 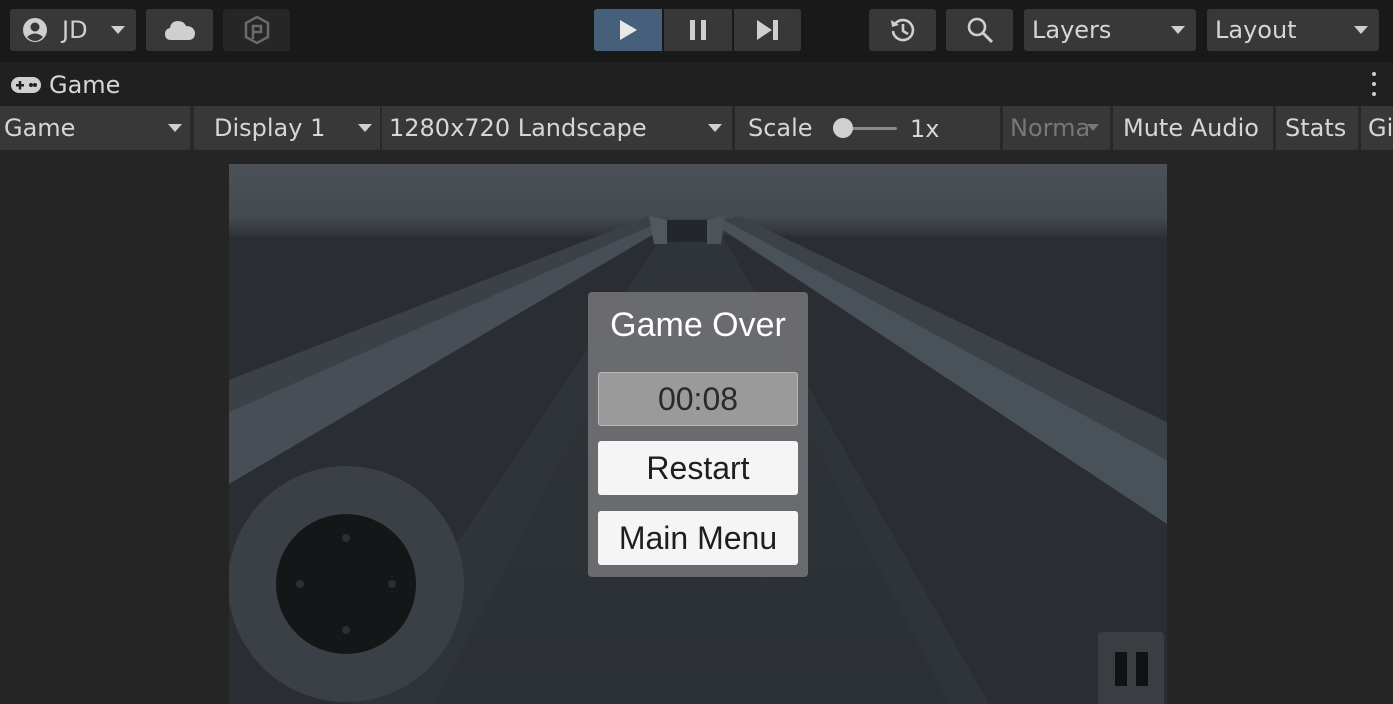 I want to click on mute-audio-toggle: Mute Audio, so click(x=1193, y=128).